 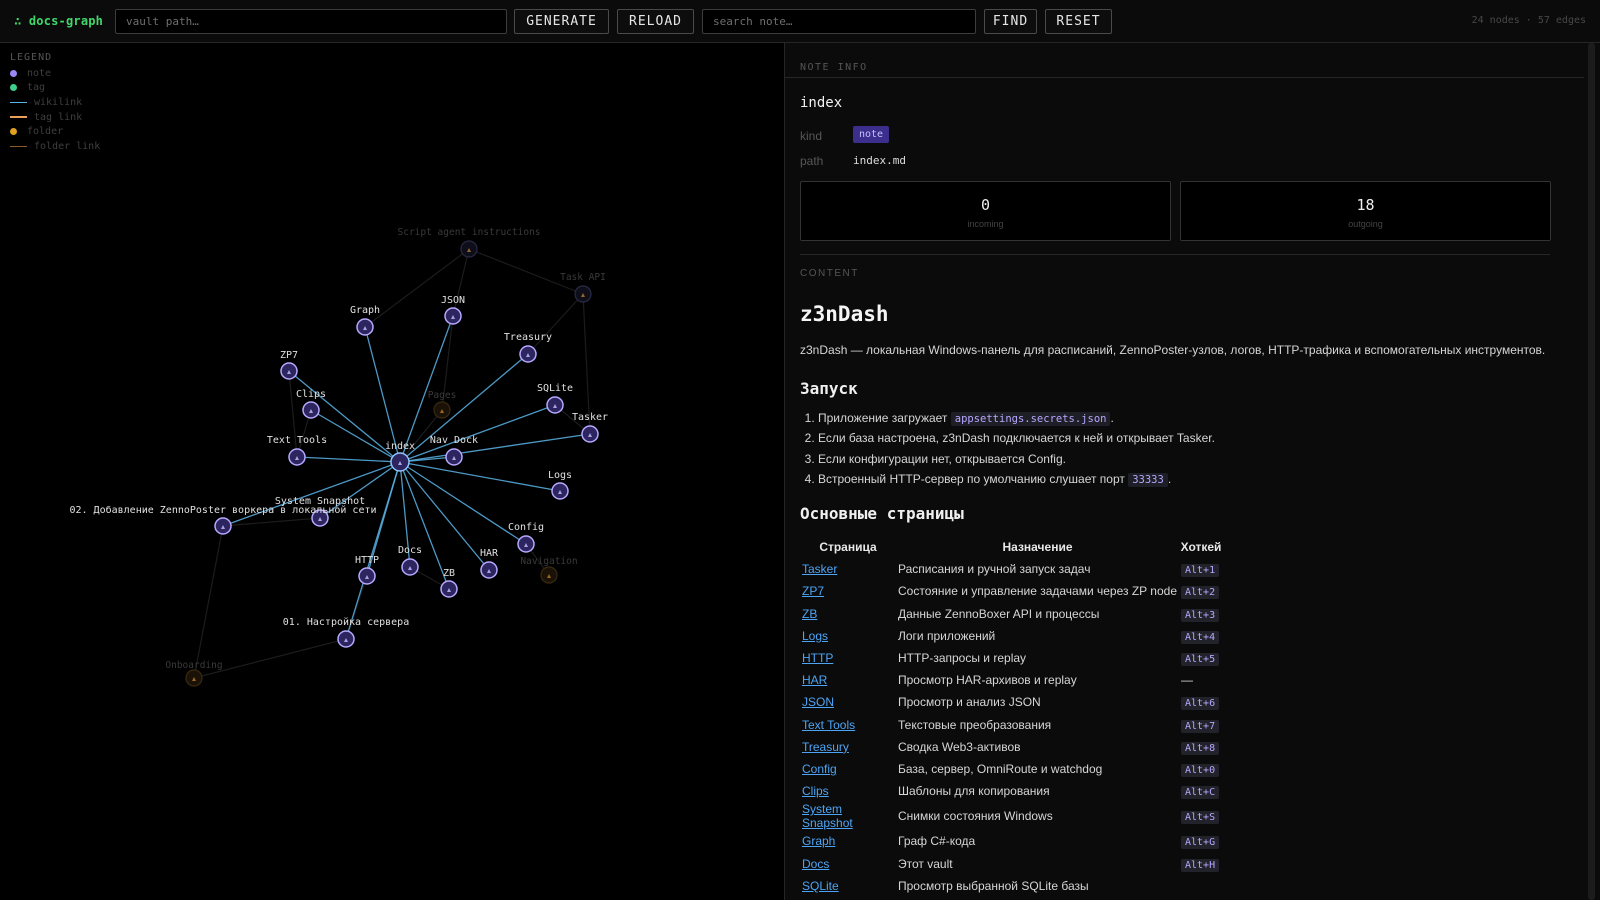 I want to click on hotkey-cell: Alt+G, so click(x=1201, y=841).